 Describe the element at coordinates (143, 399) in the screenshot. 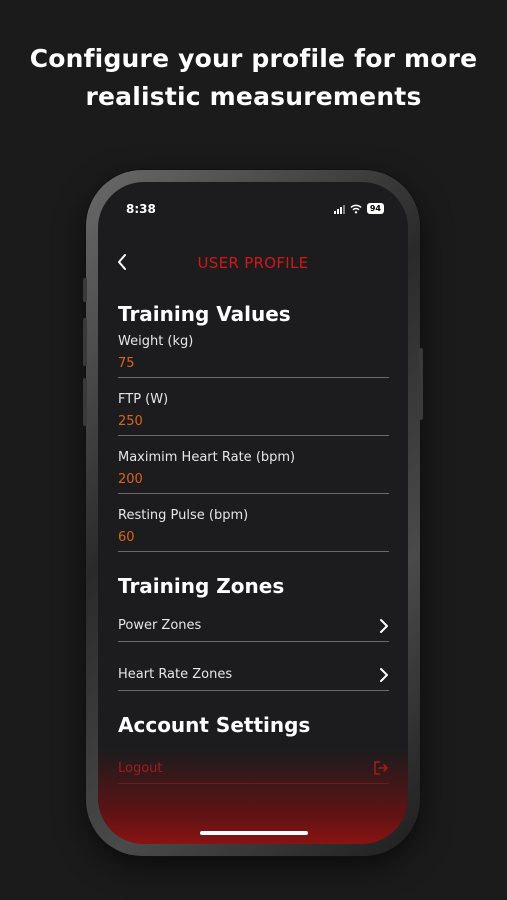

I see `field-label: FTP (W)` at that location.